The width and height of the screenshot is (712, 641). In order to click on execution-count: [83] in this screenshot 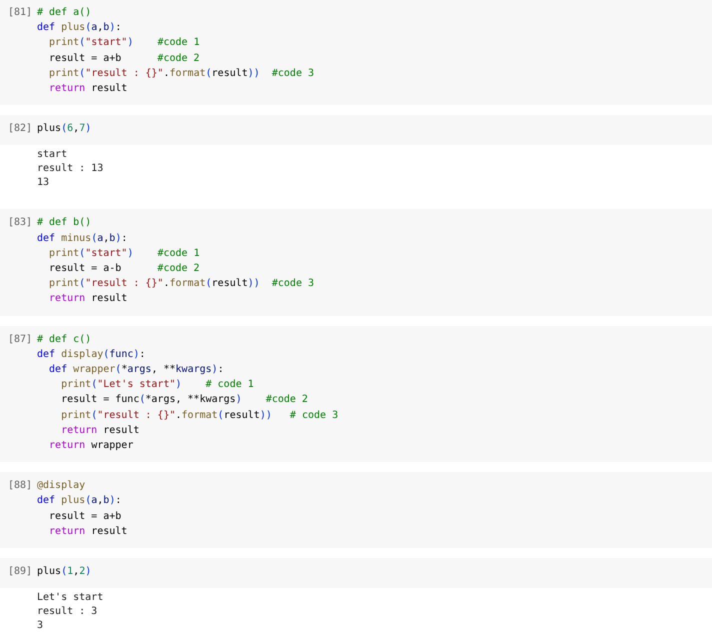, I will do `click(20, 223)`.